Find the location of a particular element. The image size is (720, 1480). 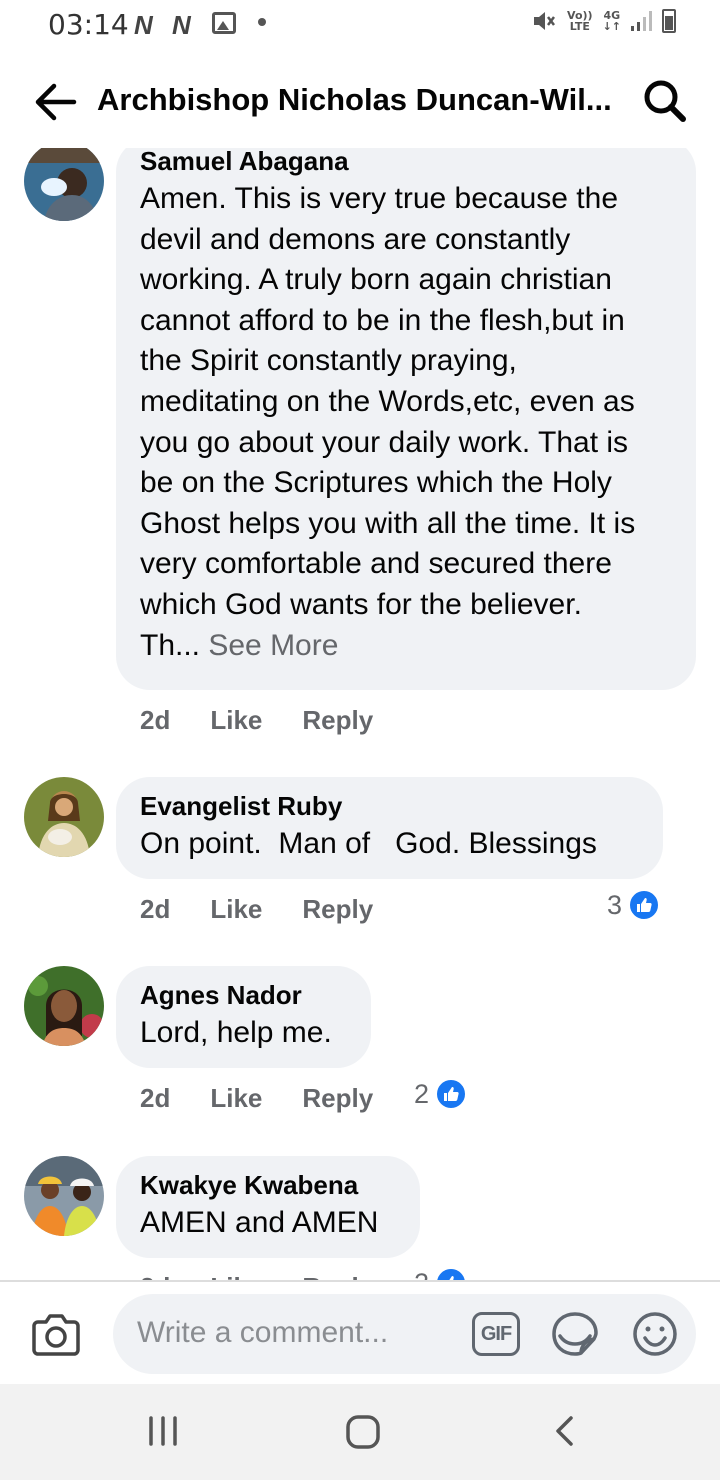

comment-composer: GIF is located at coordinates (360, 1332).